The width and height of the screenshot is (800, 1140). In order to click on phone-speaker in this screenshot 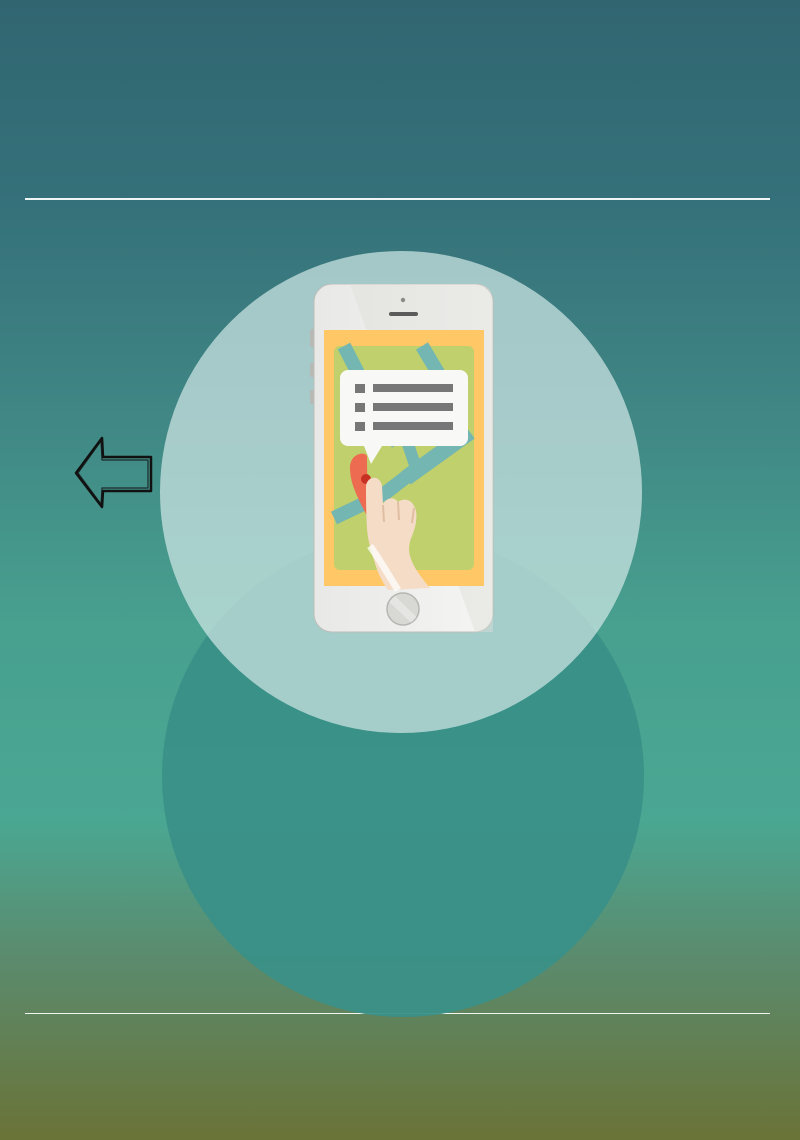, I will do `click(403, 314)`.